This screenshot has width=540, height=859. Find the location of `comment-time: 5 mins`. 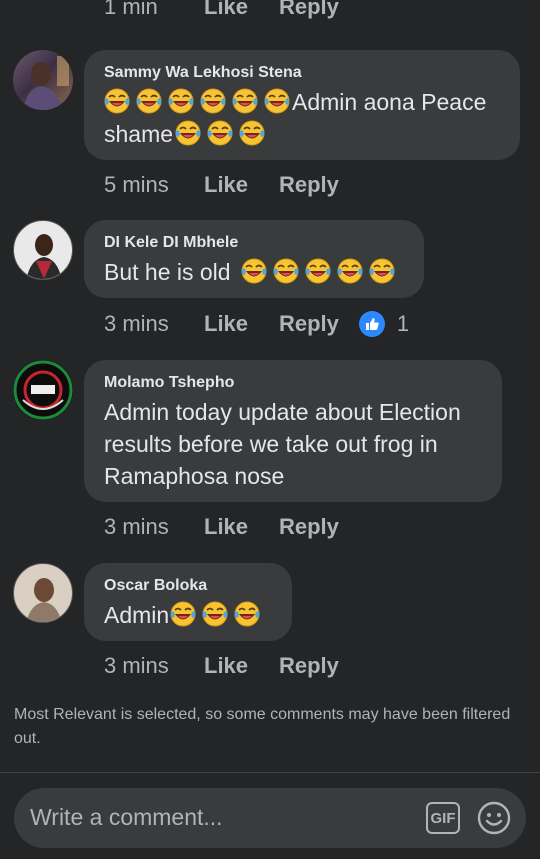

comment-time: 5 mins is located at coordinates (136, 184).